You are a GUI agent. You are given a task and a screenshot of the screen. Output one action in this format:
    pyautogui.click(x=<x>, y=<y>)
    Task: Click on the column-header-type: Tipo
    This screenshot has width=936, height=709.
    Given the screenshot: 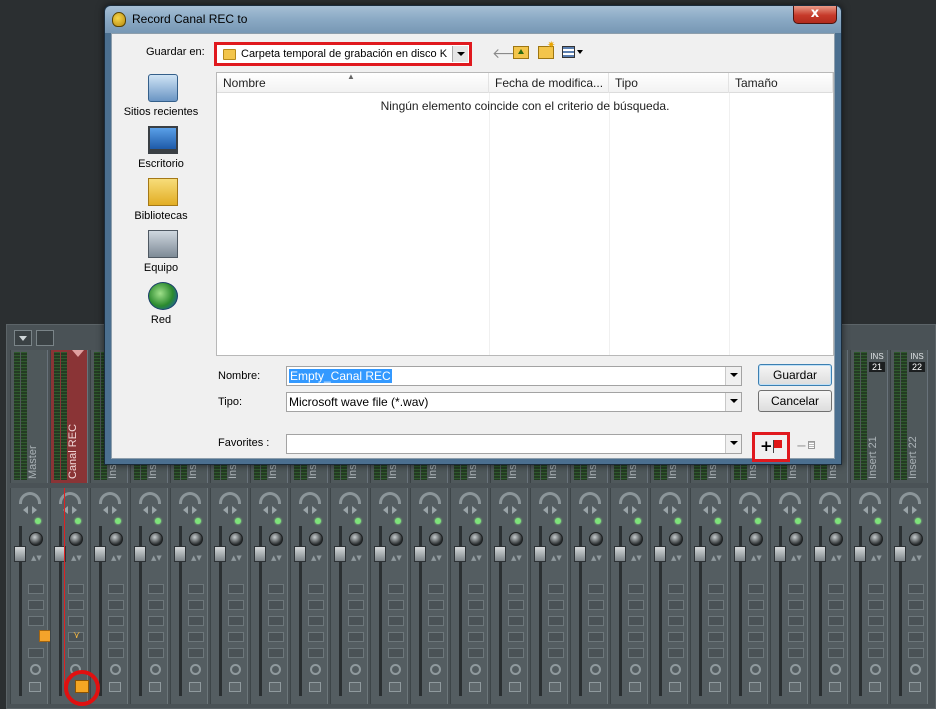 What is the action you would take?
    pyautogui.click(x=669, y=83)
    